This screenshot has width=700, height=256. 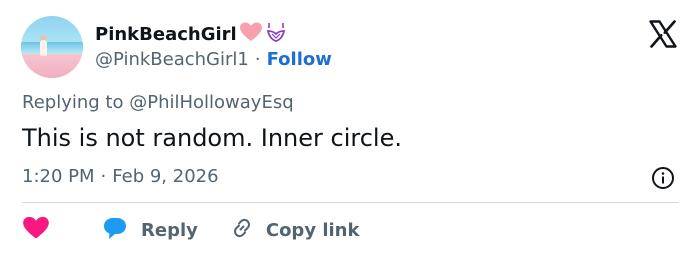 What do you see at coordinates (299, 59) in the screenshot?
I see `follow-button: Follow` at bounding box center [299, 59].